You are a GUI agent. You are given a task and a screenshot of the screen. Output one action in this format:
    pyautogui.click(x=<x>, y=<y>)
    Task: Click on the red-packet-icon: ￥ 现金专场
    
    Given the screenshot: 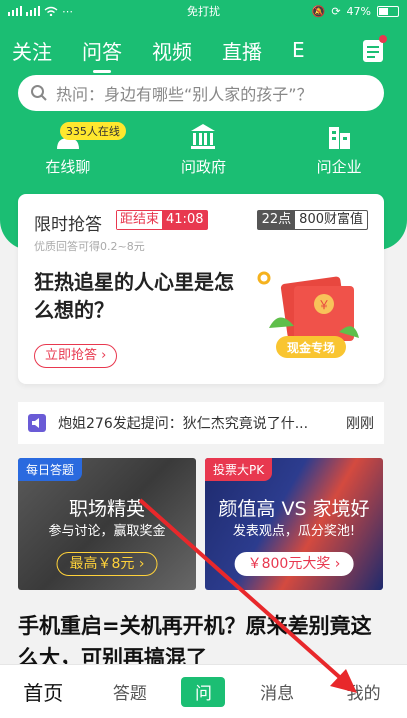 What is the action you would take?
    pyautogui.click(x=308, y=314)
    